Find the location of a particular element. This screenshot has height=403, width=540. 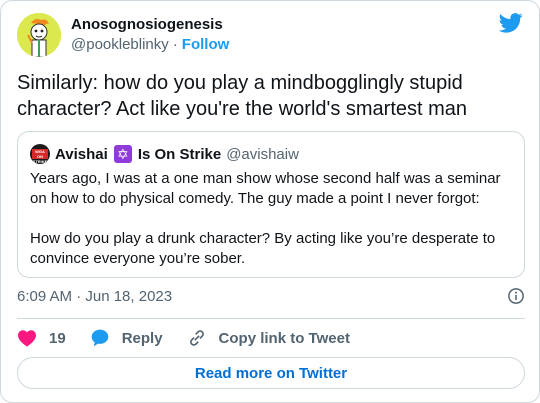

reply-button: Reply is located at coordinates (126, 338).